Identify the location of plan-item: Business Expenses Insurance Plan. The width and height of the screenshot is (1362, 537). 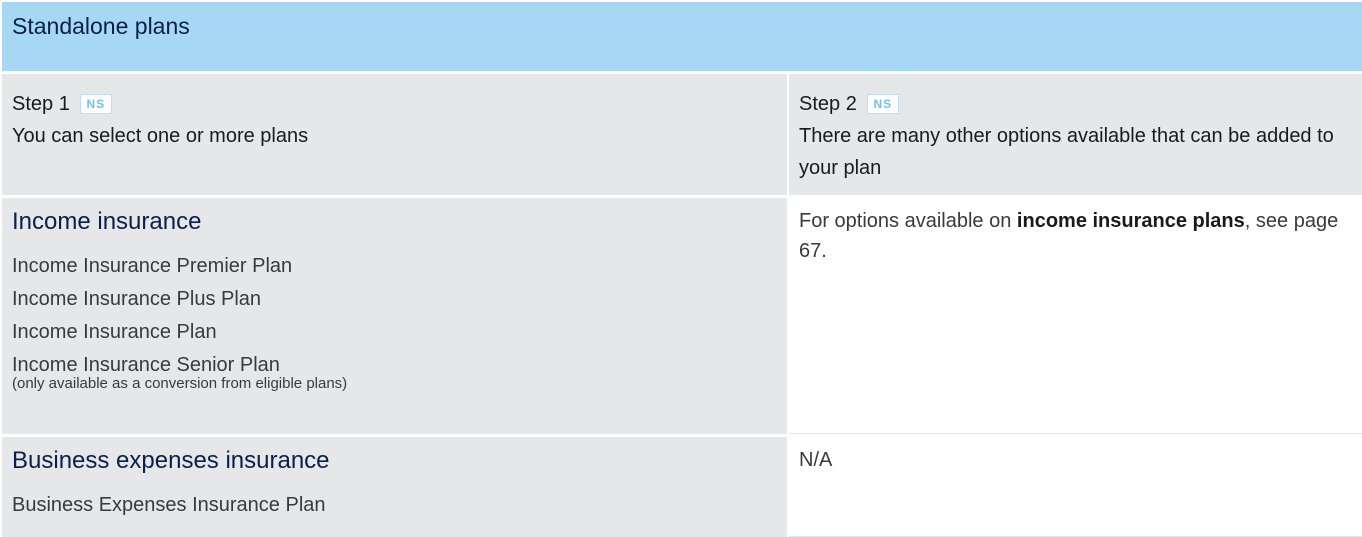
(169, 505).